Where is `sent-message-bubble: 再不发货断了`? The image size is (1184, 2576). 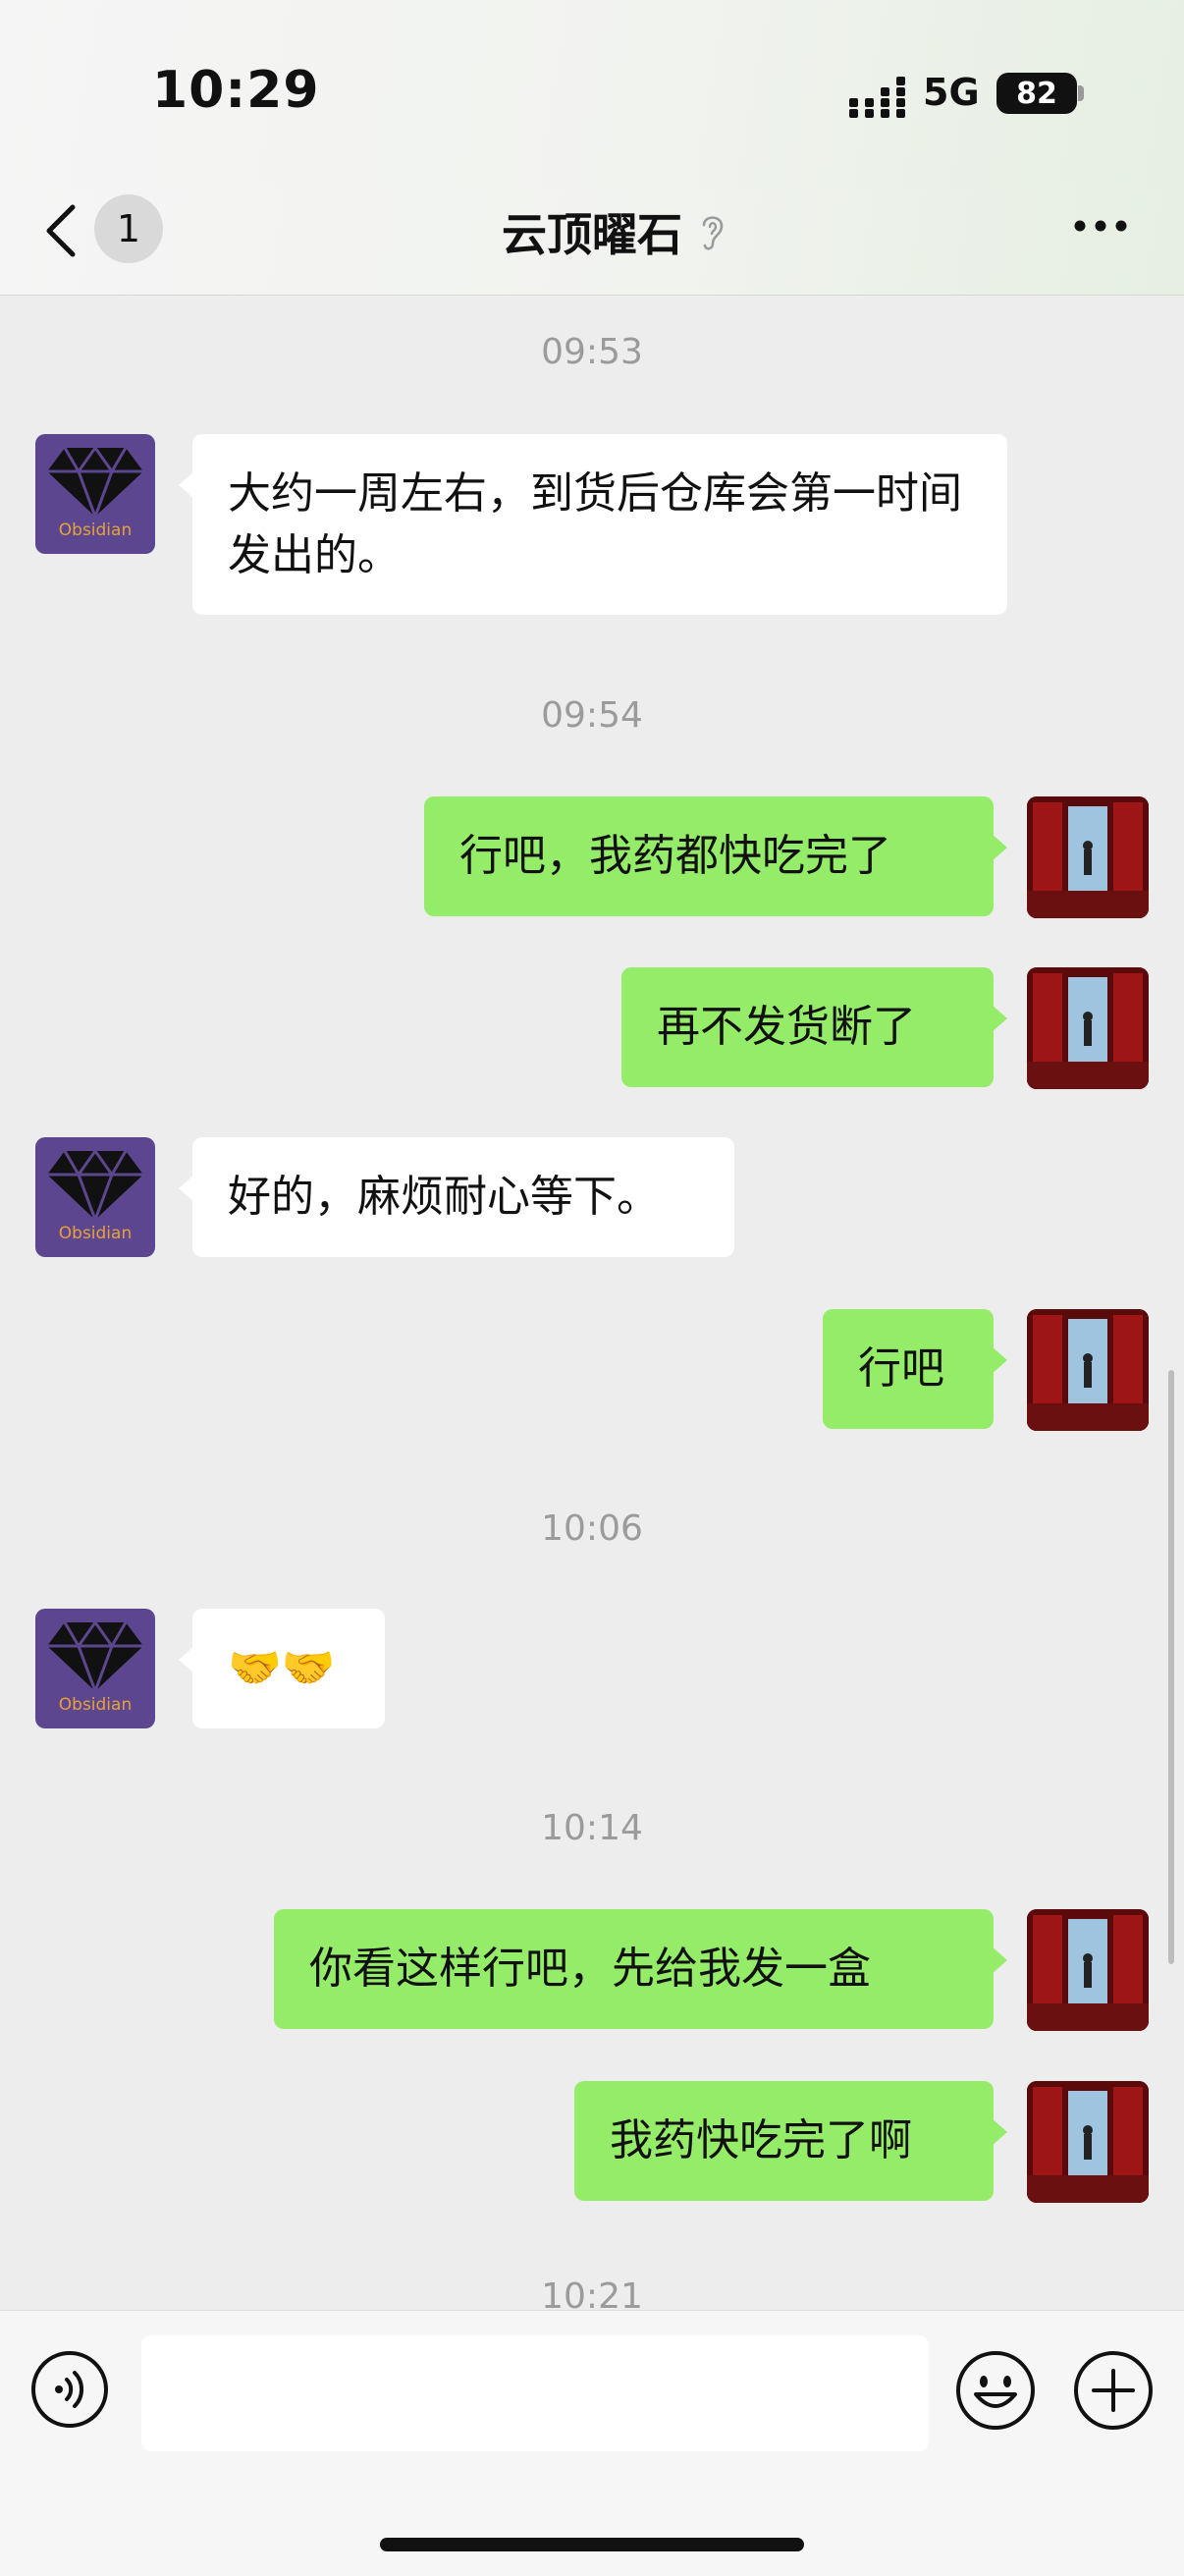 sent-message-bubble: 再不发货断了 is located at coordinates (814, 1027).